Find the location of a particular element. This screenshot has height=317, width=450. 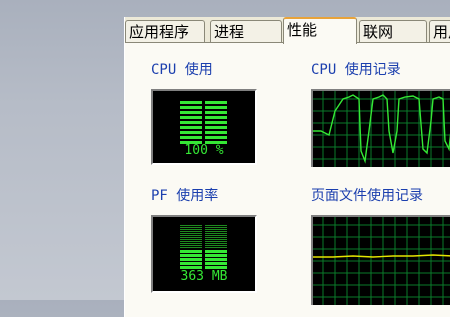

pf-history-graph is located at coordinates (380, 260).